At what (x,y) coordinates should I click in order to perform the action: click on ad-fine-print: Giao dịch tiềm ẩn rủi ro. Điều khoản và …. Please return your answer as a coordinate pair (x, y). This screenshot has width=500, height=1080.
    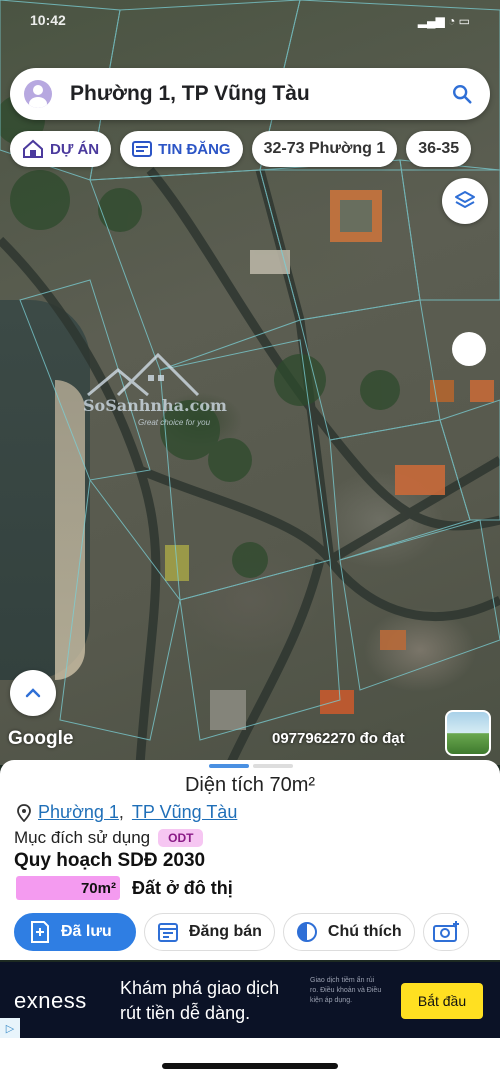
    Looking at the image, I should click on (346, 990).